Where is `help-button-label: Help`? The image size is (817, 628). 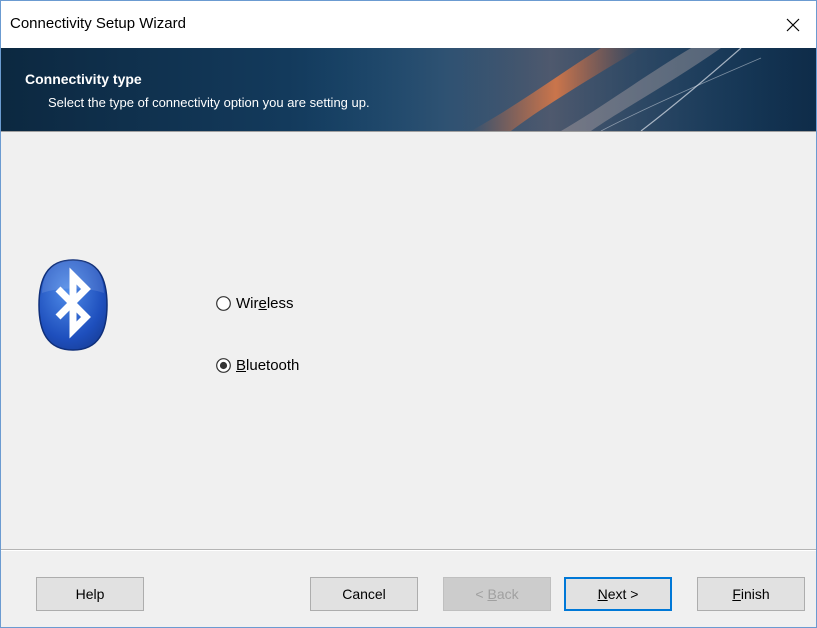 help-button-label: Help is located at coordinates (90, 594).